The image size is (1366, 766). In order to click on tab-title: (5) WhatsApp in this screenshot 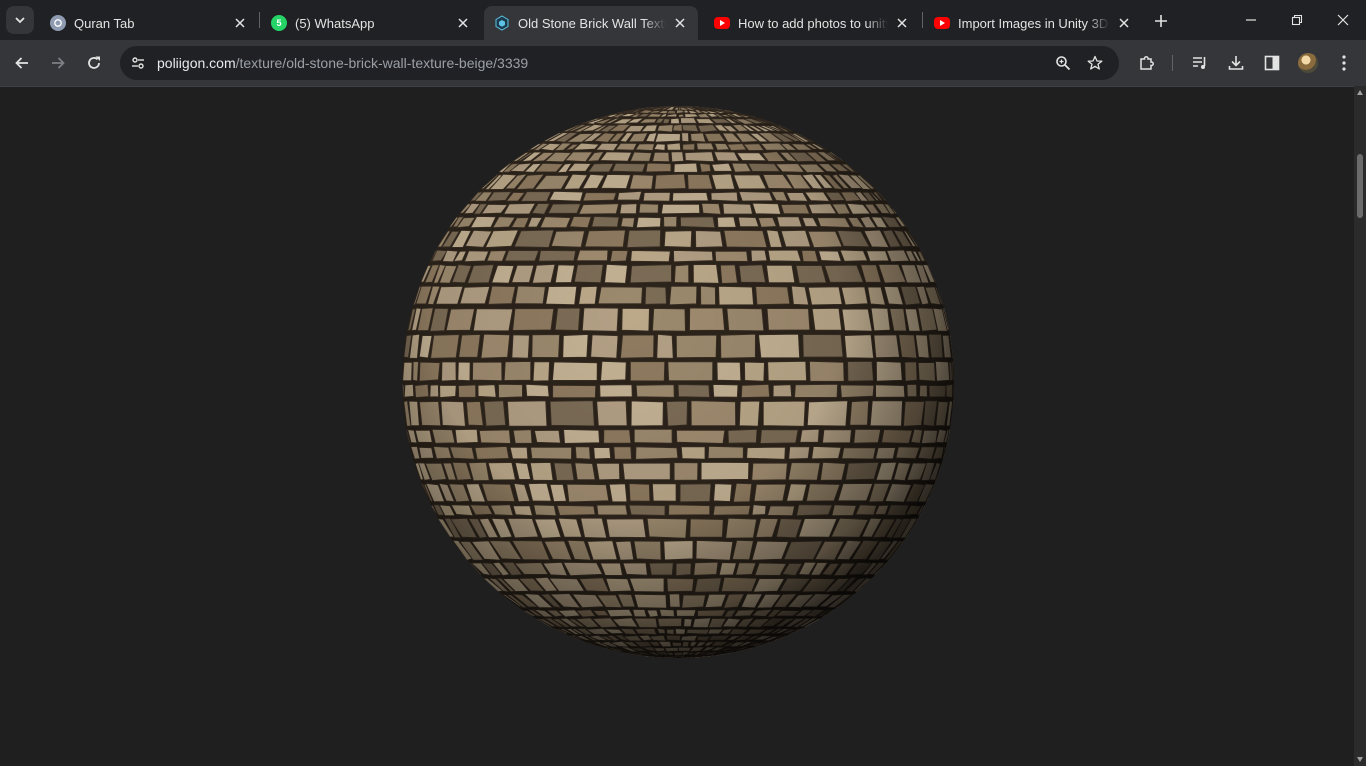, I will do `click(335, 23)`.